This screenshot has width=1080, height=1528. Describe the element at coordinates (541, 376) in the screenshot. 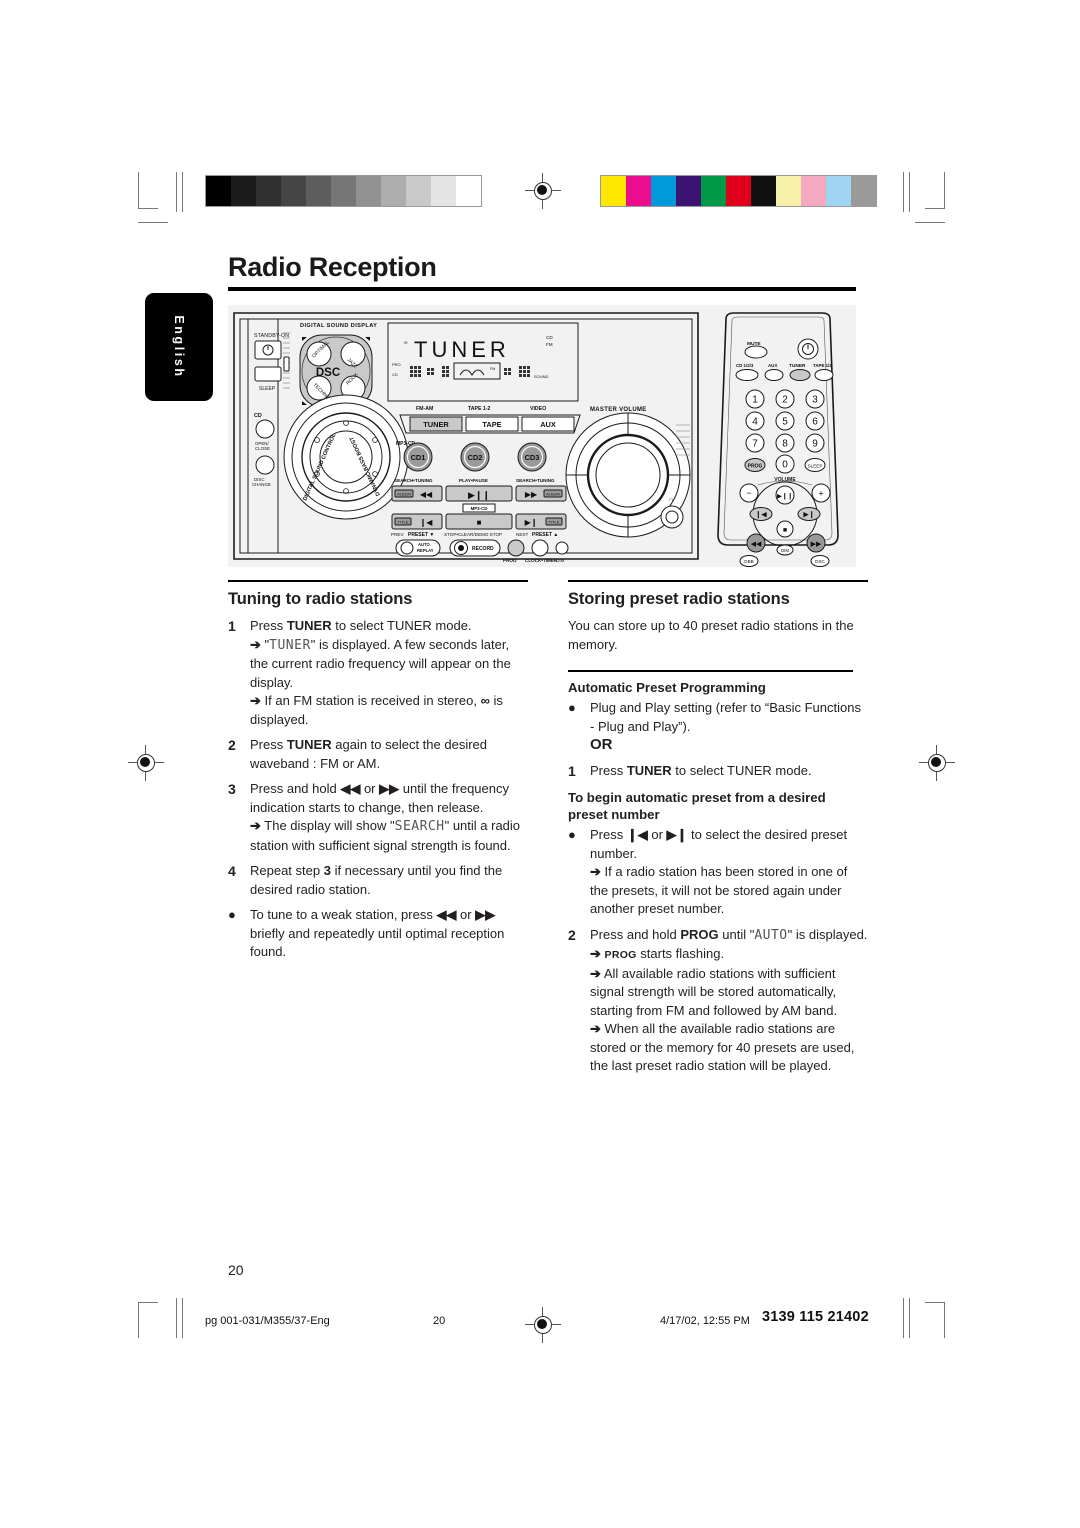

I see `svg-text: SOUND` at that location.